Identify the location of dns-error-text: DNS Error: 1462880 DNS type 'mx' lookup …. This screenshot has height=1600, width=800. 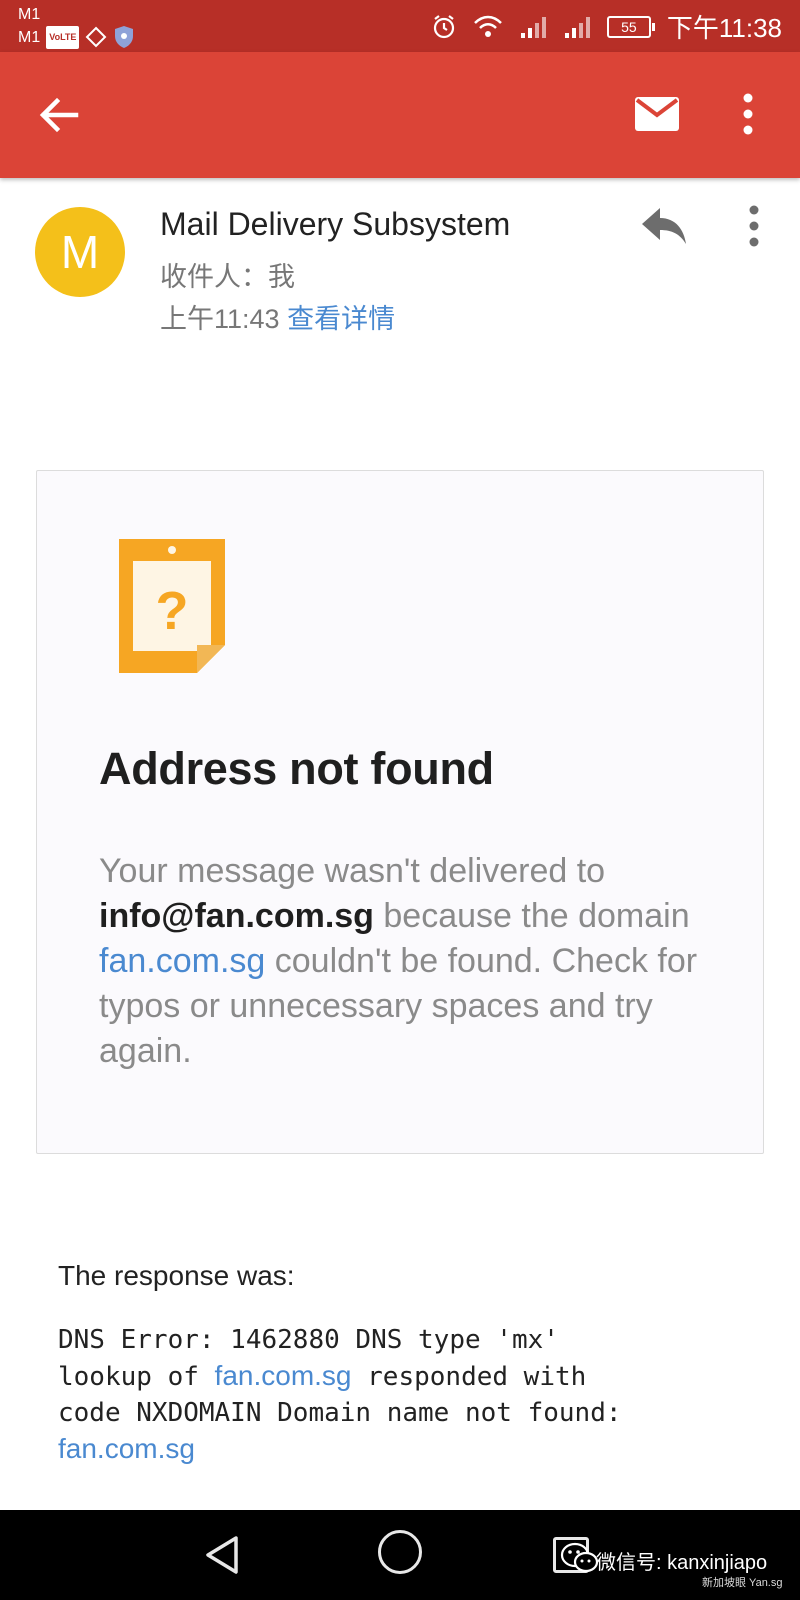
(408, 1395).